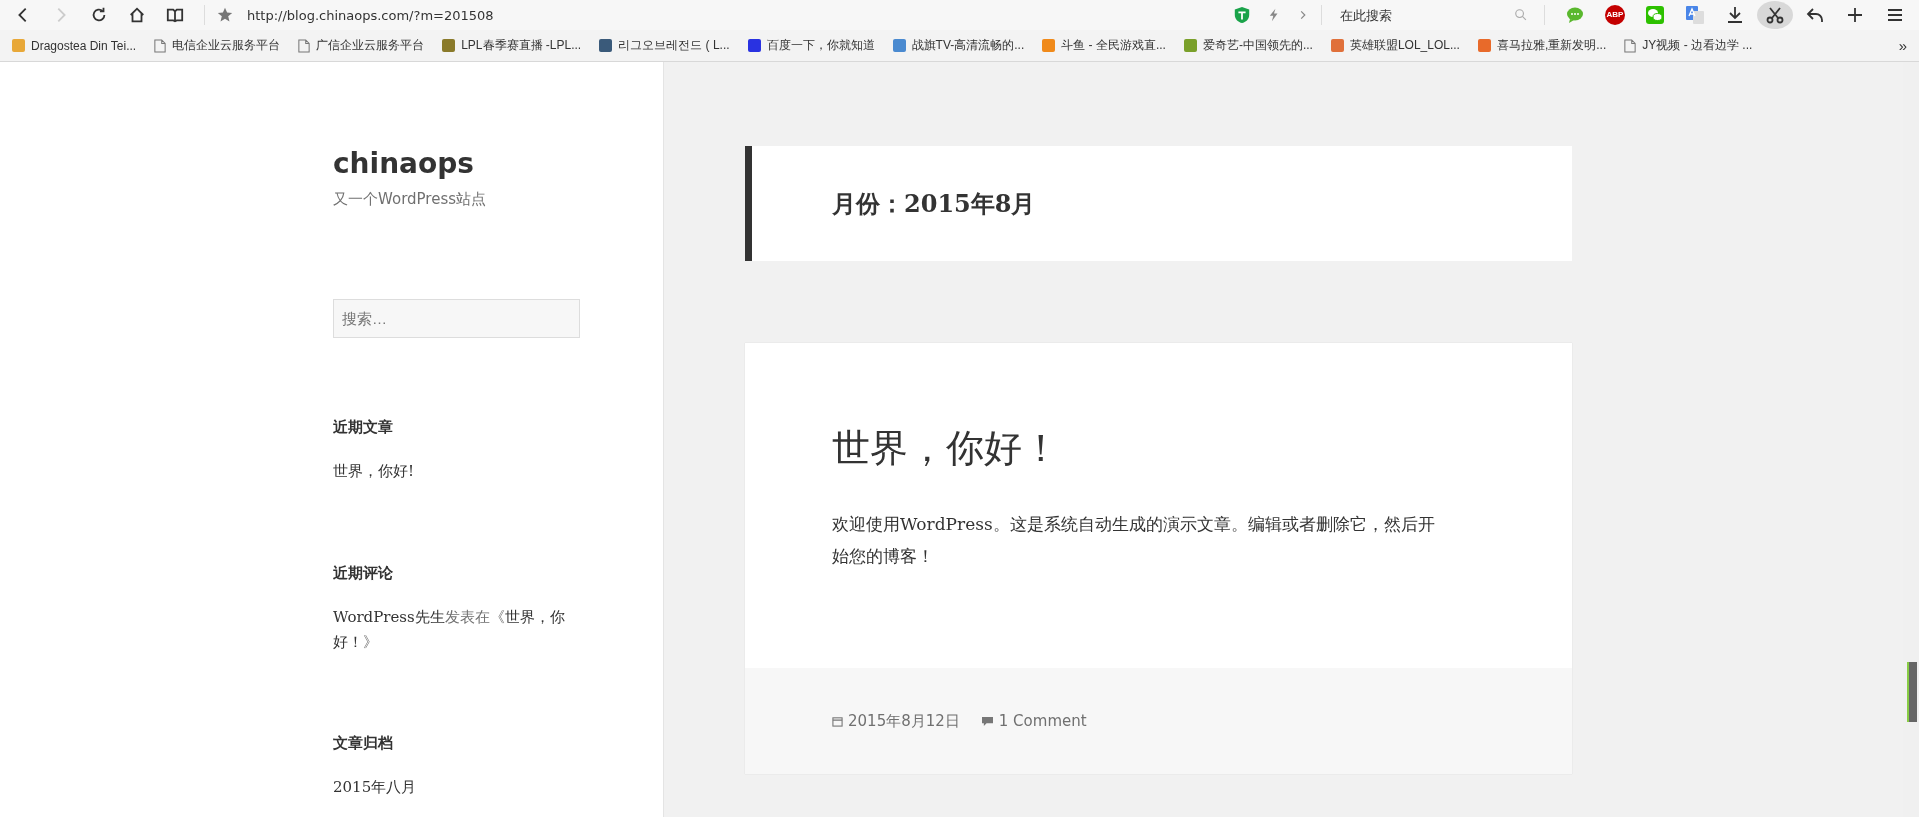 Image resolution: width=1919 pixels, height=817 pixels. What do you see at coordinates (1735, 15) in the screenshot?
I see `download-icon` at bounding box center [1735, 15].